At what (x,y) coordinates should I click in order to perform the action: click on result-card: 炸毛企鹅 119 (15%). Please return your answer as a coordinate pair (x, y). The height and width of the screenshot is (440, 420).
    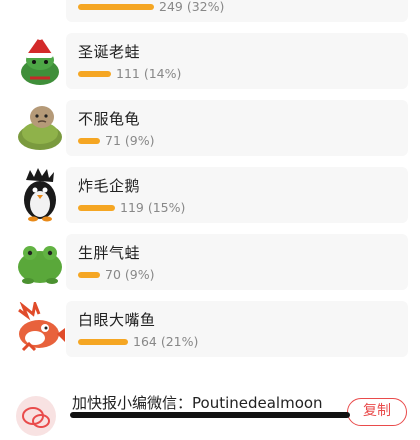
    Looking at the image, I should click on (237, 195).